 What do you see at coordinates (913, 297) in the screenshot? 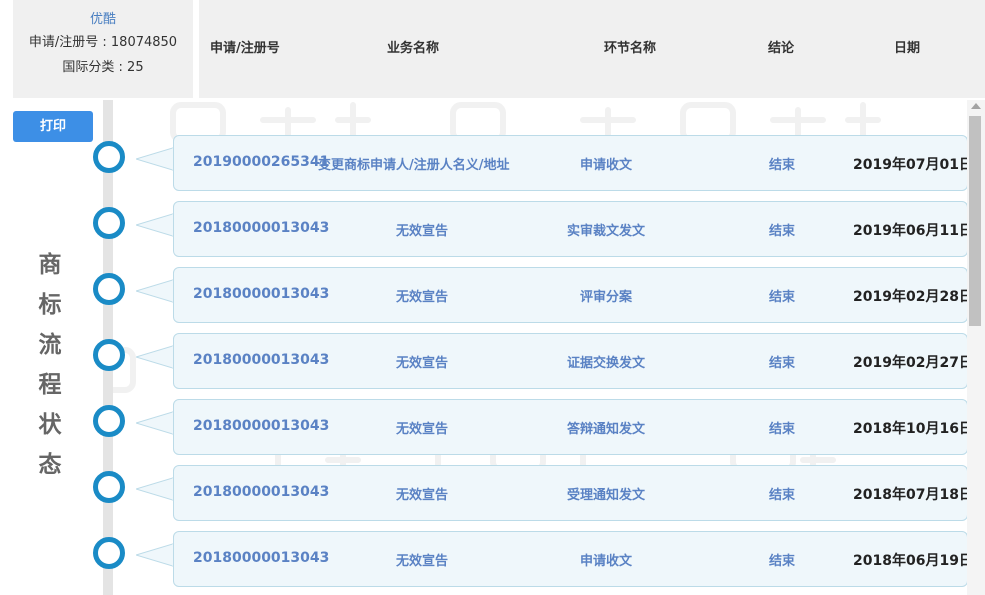
I see `date: 2019年02月28日` at bounding box center [913, 297].